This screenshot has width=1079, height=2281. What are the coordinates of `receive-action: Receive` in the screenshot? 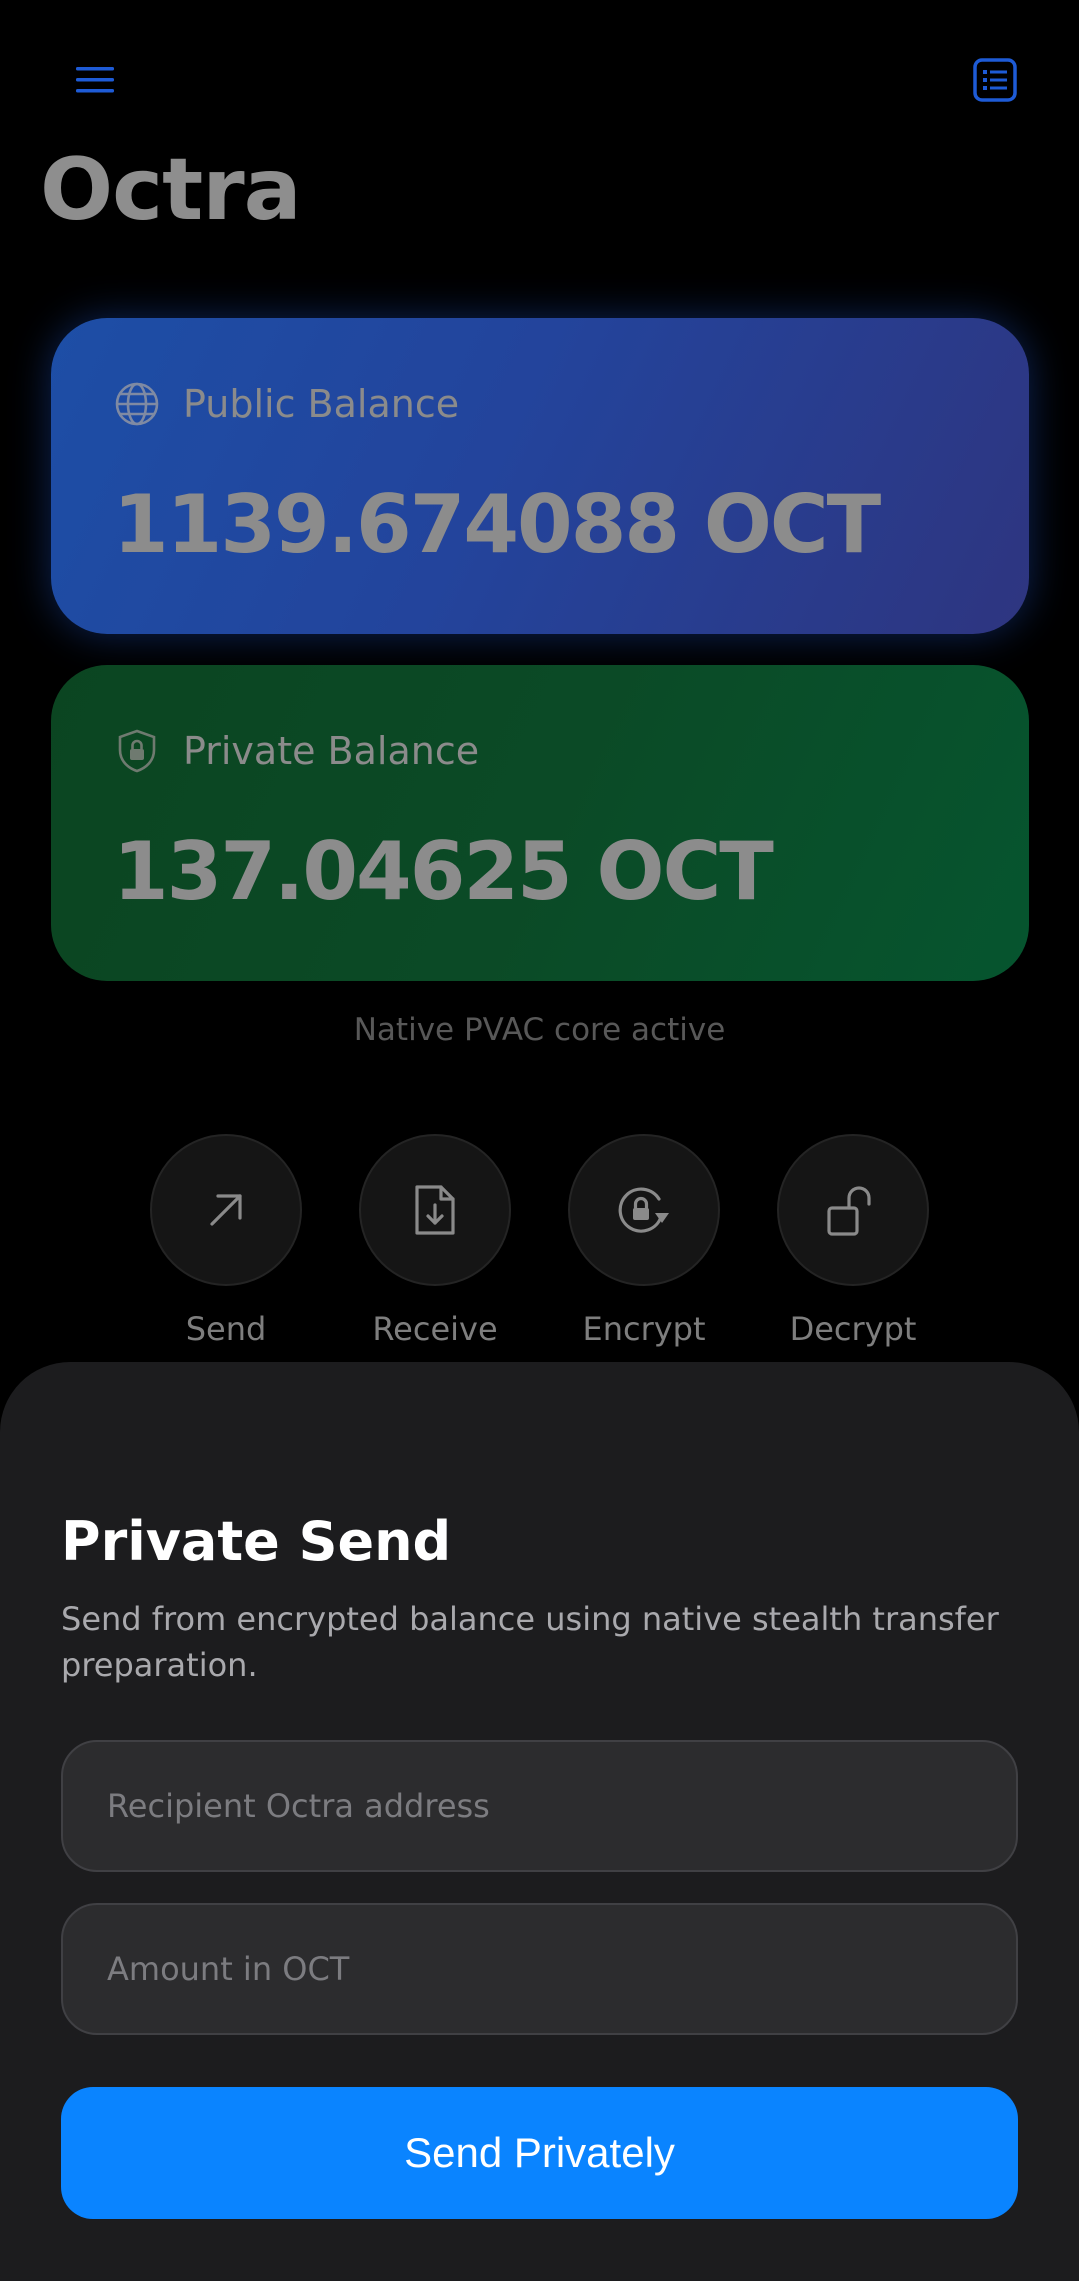 It's located at (435, 1241).